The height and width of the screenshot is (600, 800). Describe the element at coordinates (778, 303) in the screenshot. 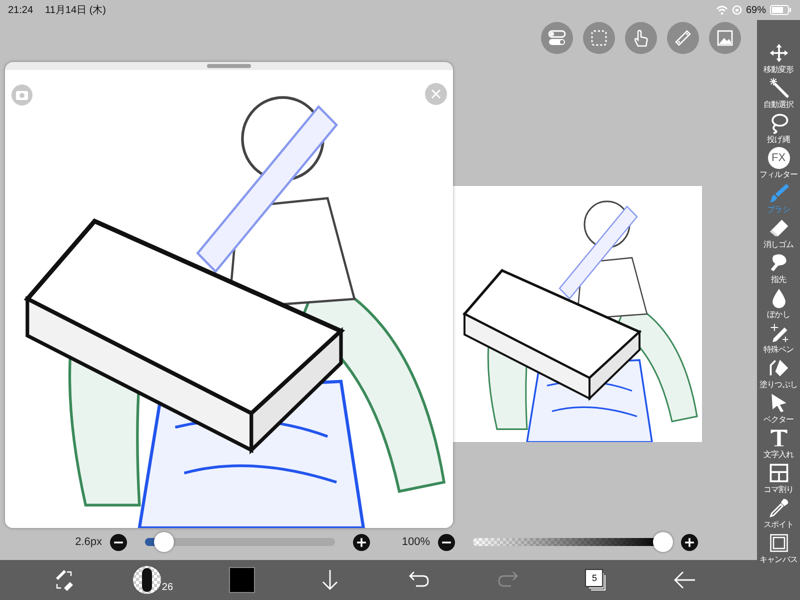

I see `tool-button: ぼかし` at that location.